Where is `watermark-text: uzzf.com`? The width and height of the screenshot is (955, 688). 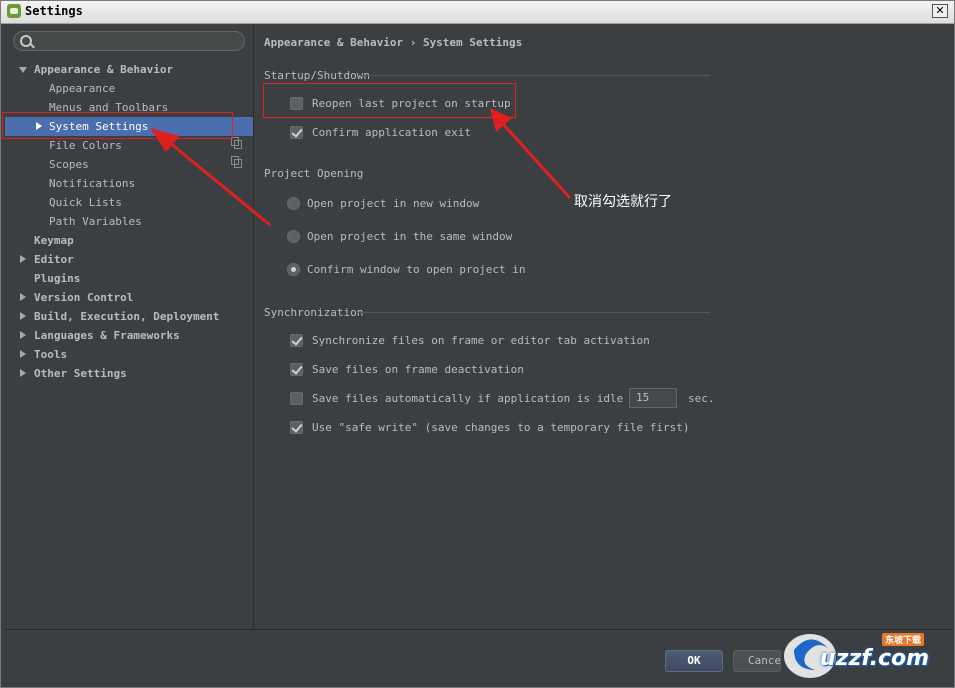
watermark-text: uzzf.com is located at coordinates (875, 658).